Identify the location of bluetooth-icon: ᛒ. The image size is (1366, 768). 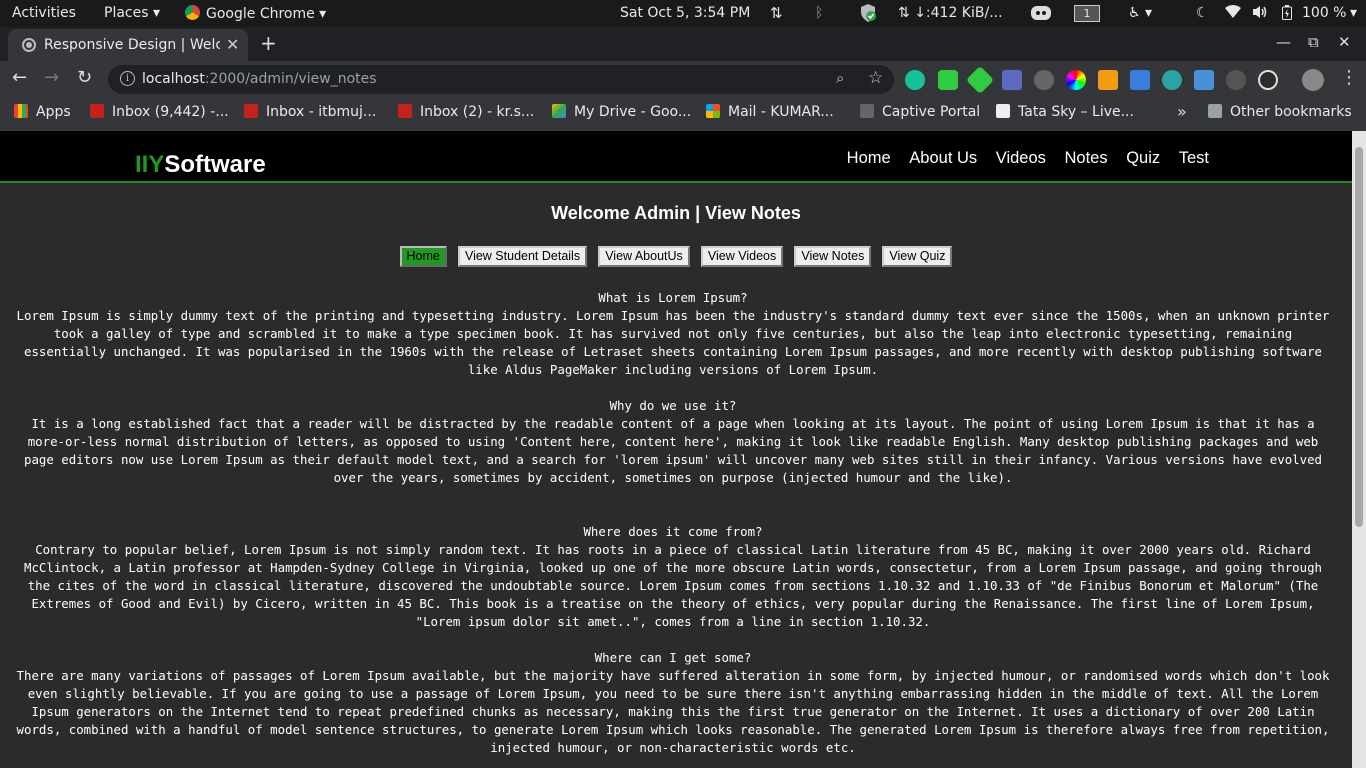
(819, 13).